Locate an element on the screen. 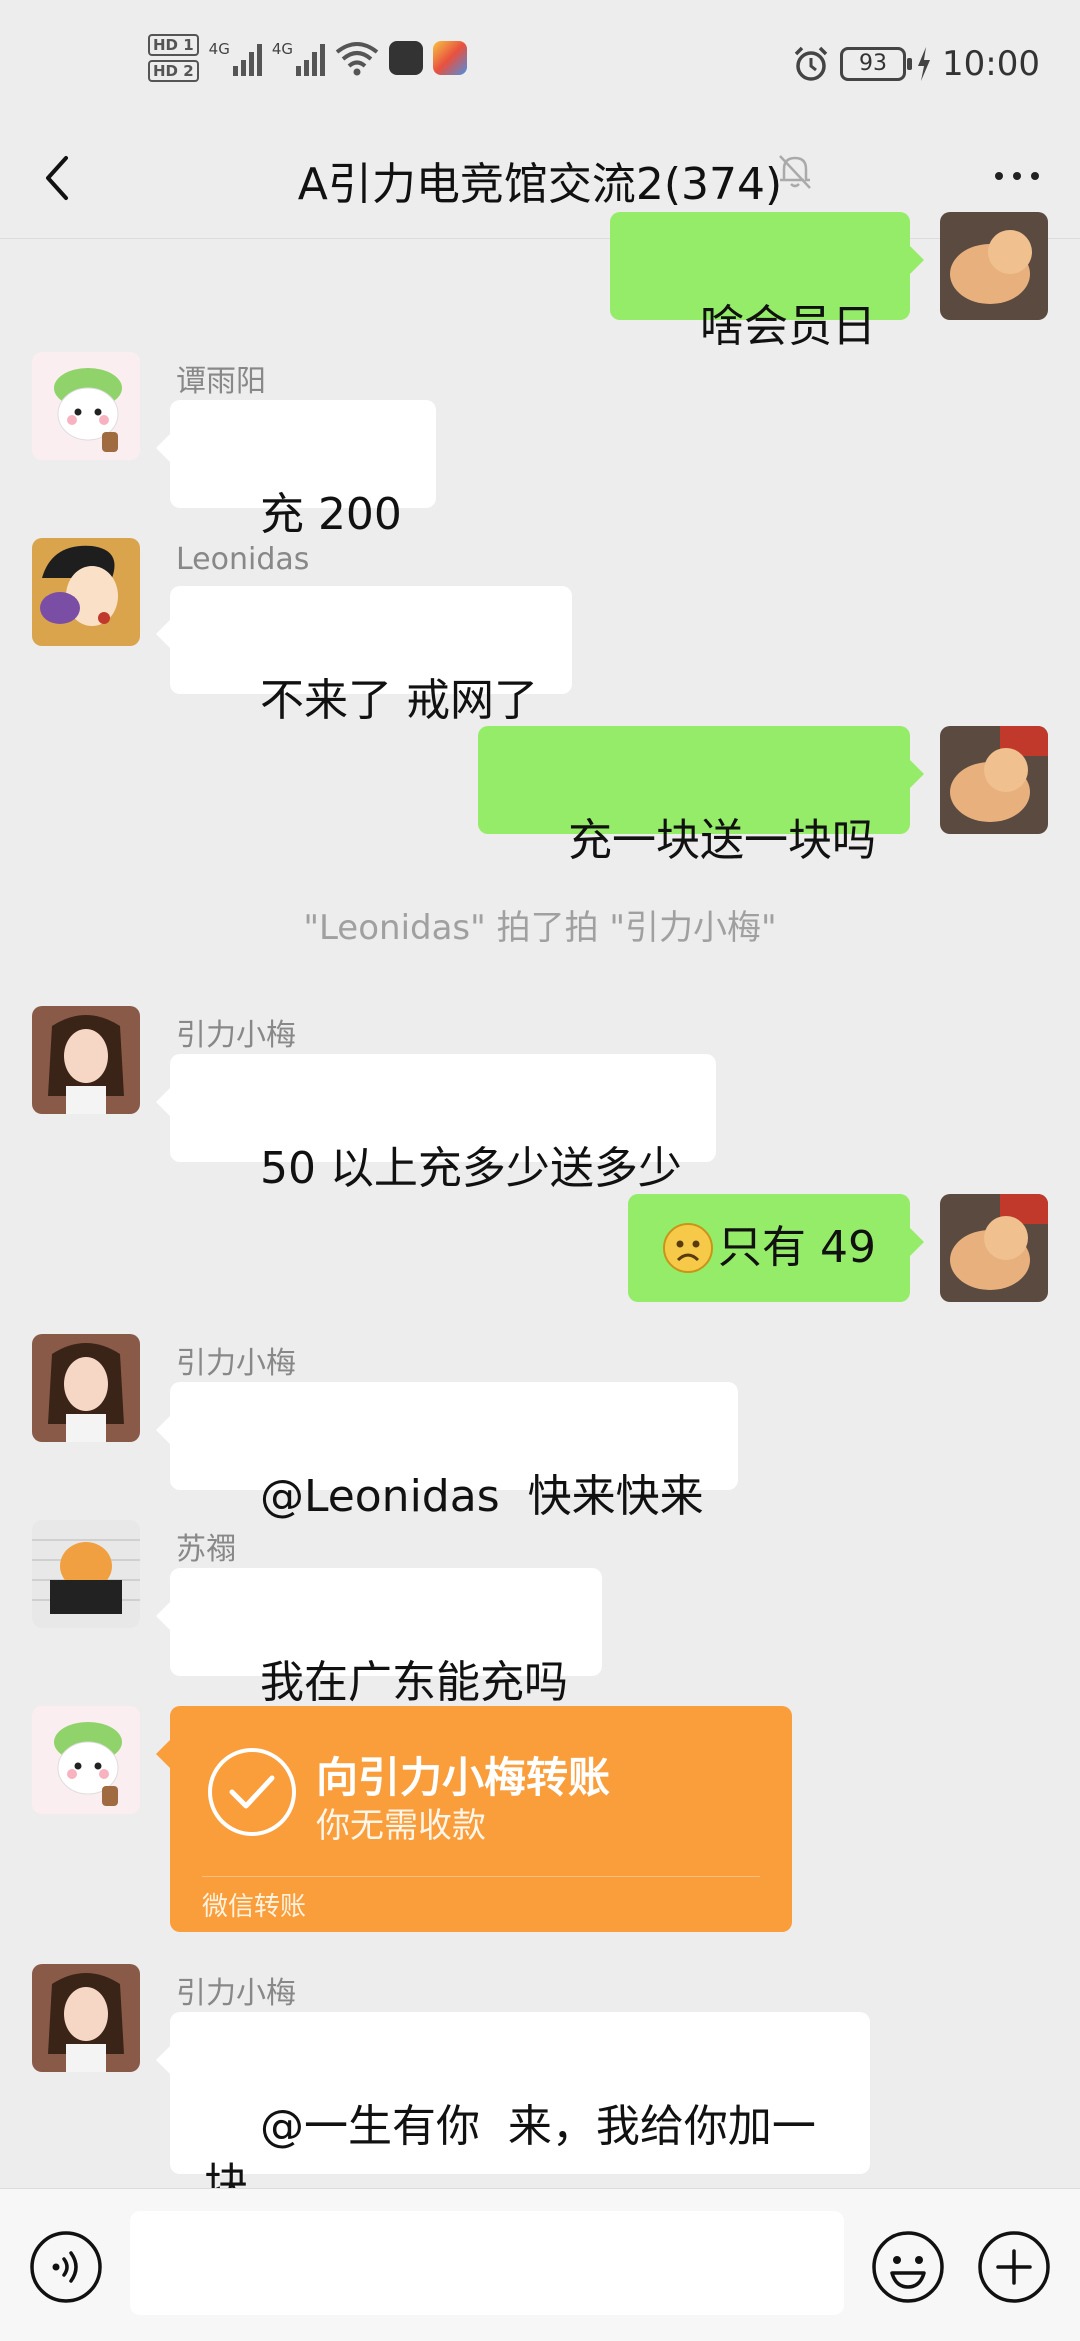 The image size is (1080, 2341). network-type-1: 4G is located at coordinates (219, 49).